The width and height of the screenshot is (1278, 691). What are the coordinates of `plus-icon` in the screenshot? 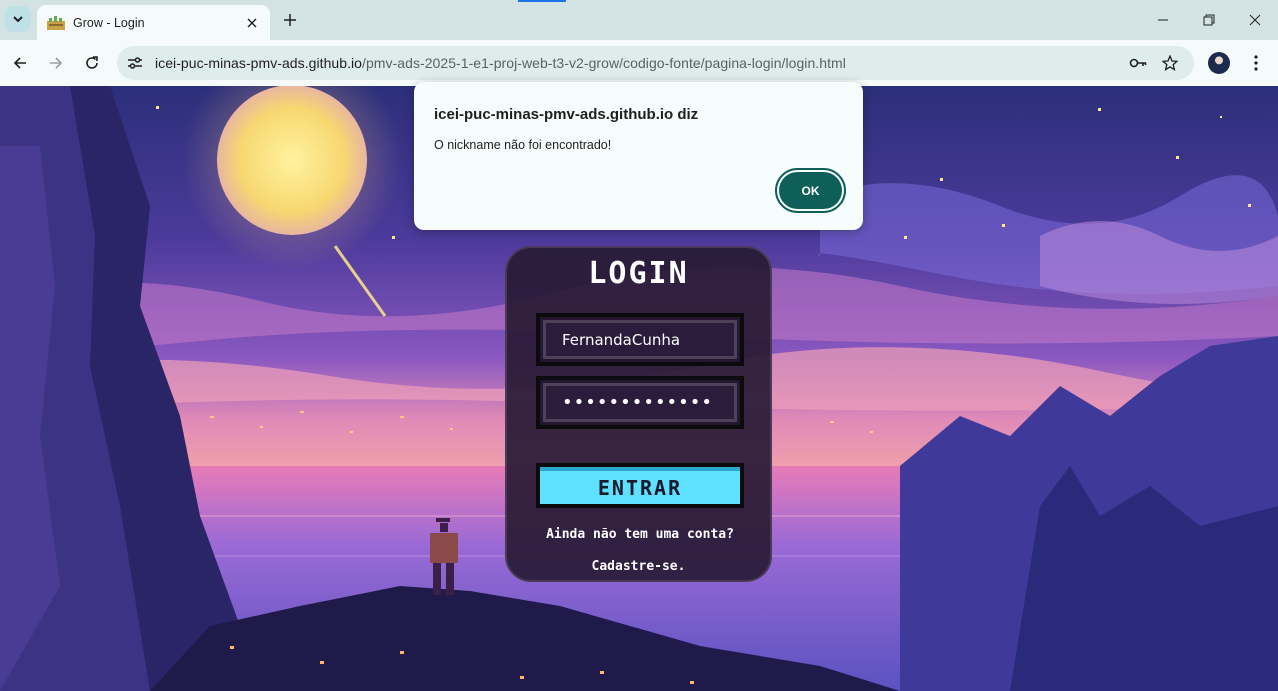 It's located at (290, 20).